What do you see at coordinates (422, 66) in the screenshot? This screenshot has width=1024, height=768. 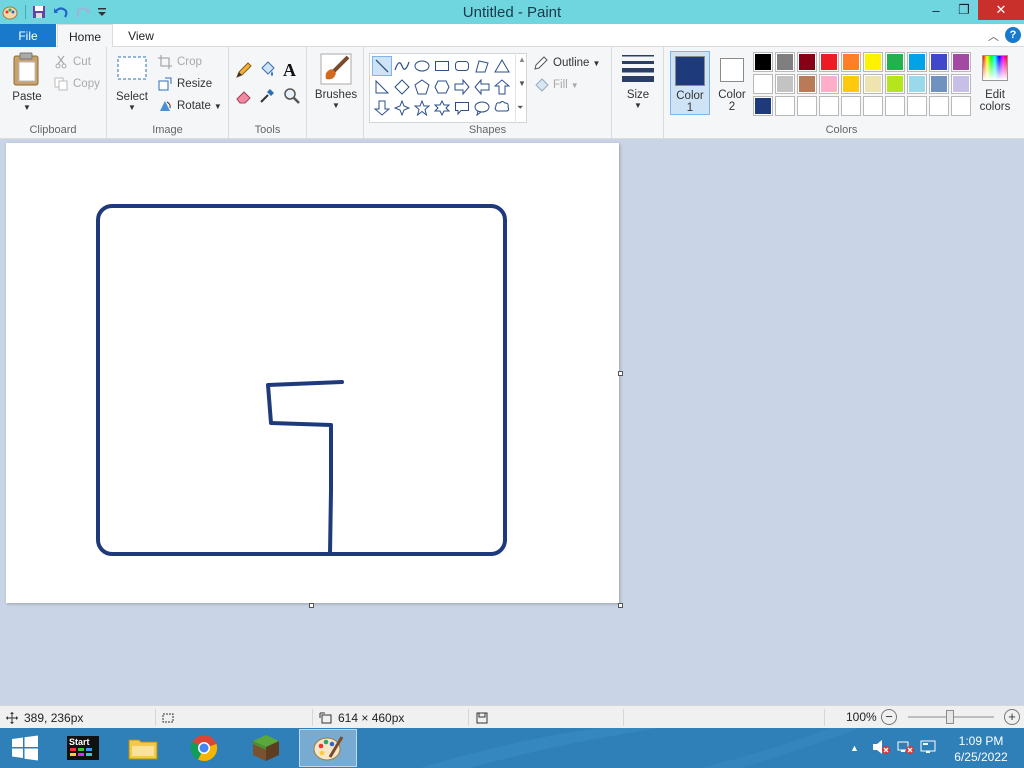 I see `oval-shape-icon` at bounding box center [422, 66].